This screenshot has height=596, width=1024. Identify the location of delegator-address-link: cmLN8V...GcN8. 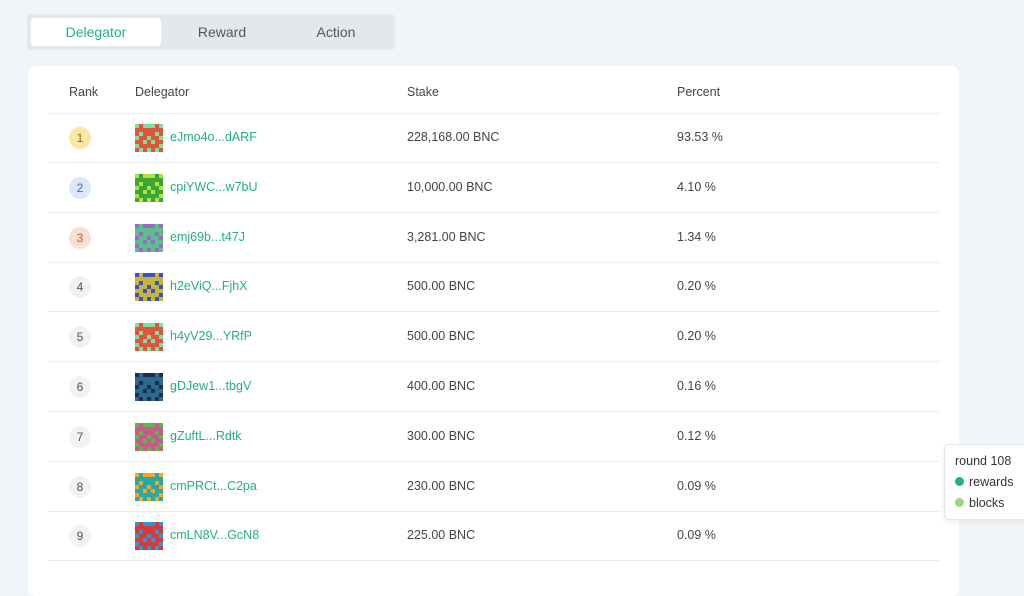
(214, 535).